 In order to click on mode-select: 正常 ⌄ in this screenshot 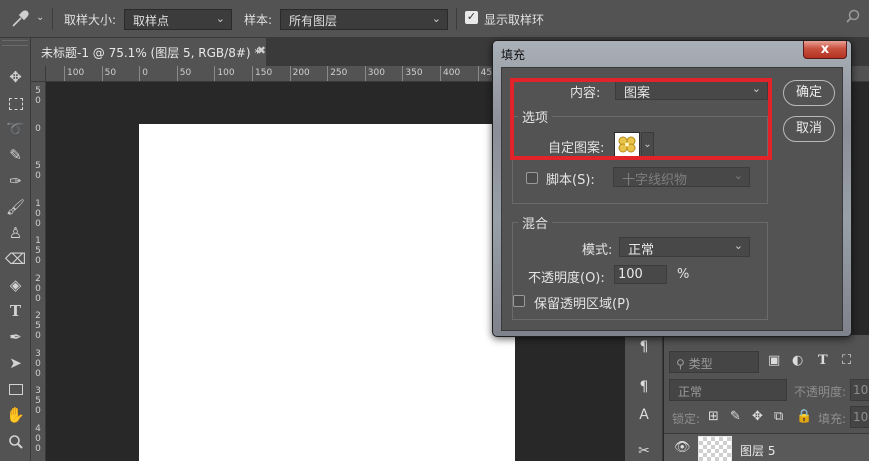, I will do `click(684, 247)`.